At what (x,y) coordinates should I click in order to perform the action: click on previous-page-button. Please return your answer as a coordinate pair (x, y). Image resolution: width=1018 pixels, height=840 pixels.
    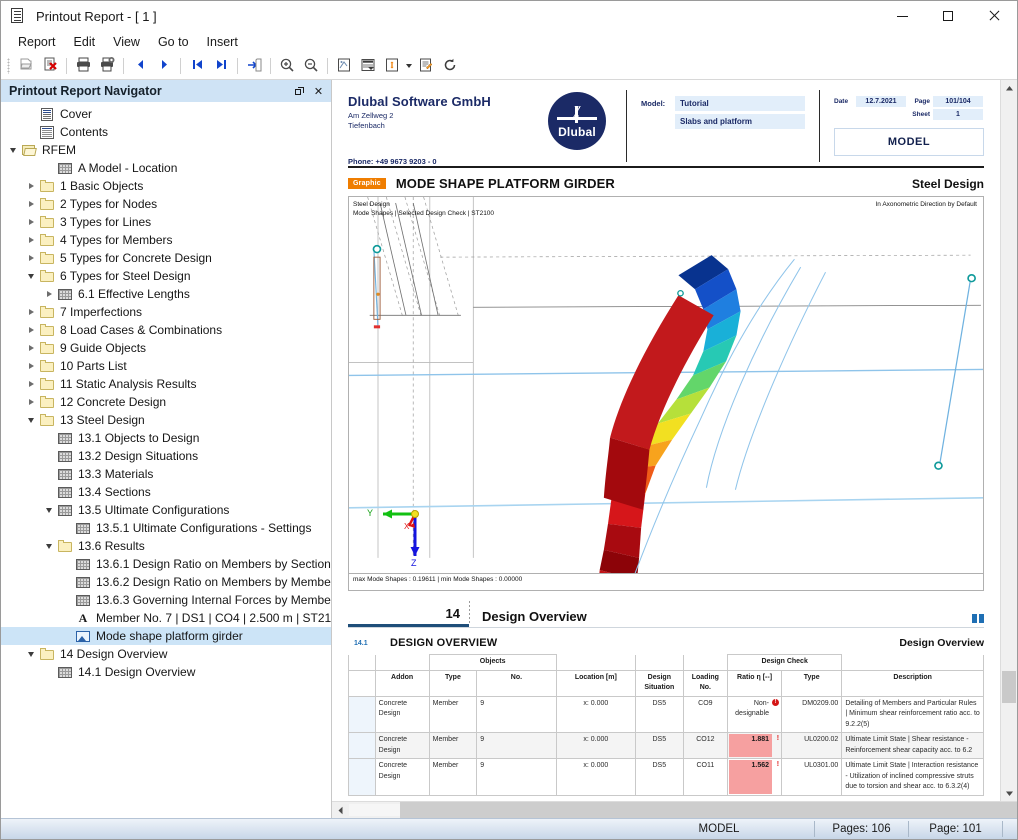
    Looking at the image, I should click on (140, 66).